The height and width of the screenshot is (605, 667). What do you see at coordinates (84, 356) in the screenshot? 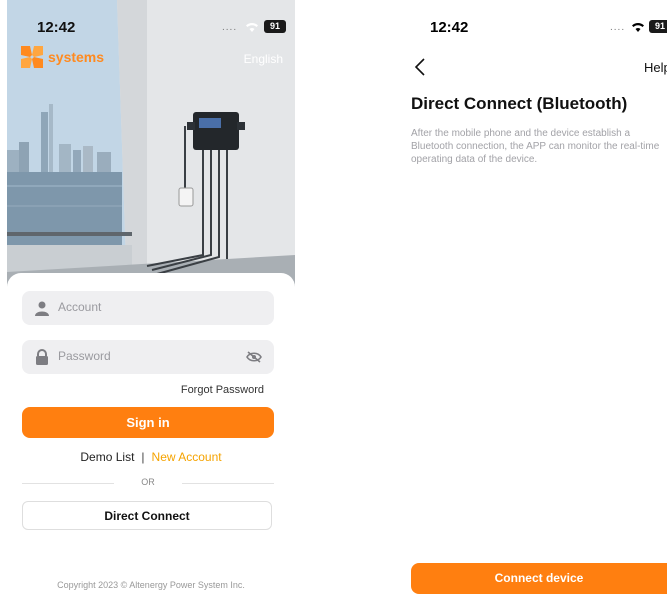
I see `password-placeholder: Password` at bounding box center [84, 356].